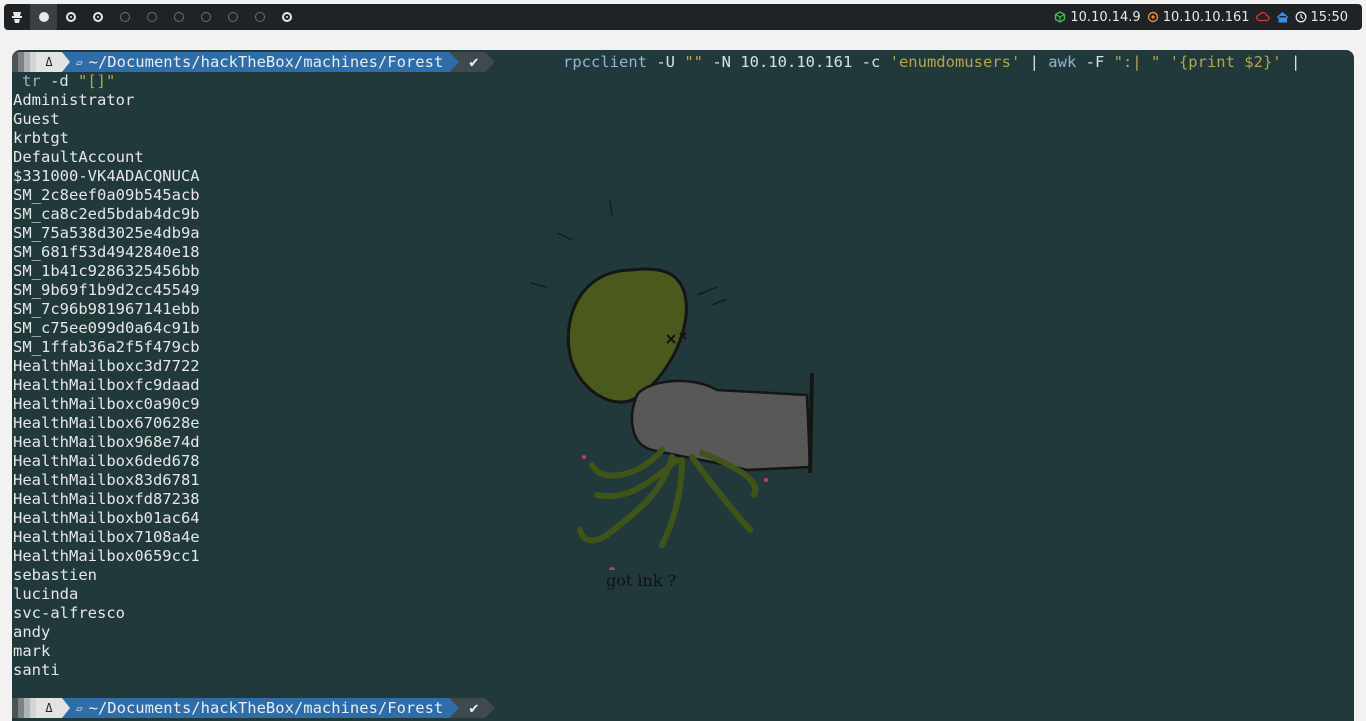 This screenshot has width=1366, height=721. I want to click on cmd-args: -d, so click(59, 81).